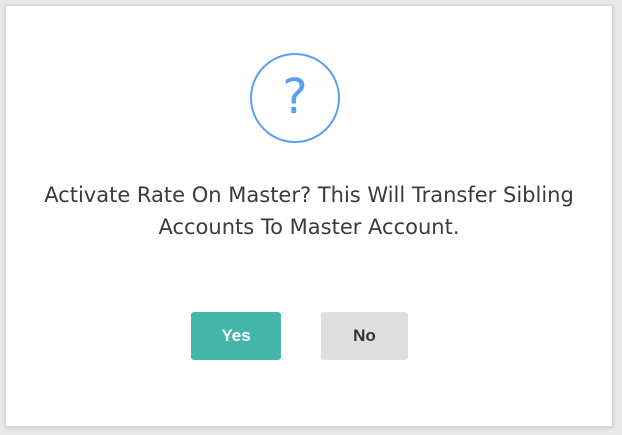 The width and height of the screenshot is (622, 435). I want to click on question-mark-icon: ?, so click(295, 98).